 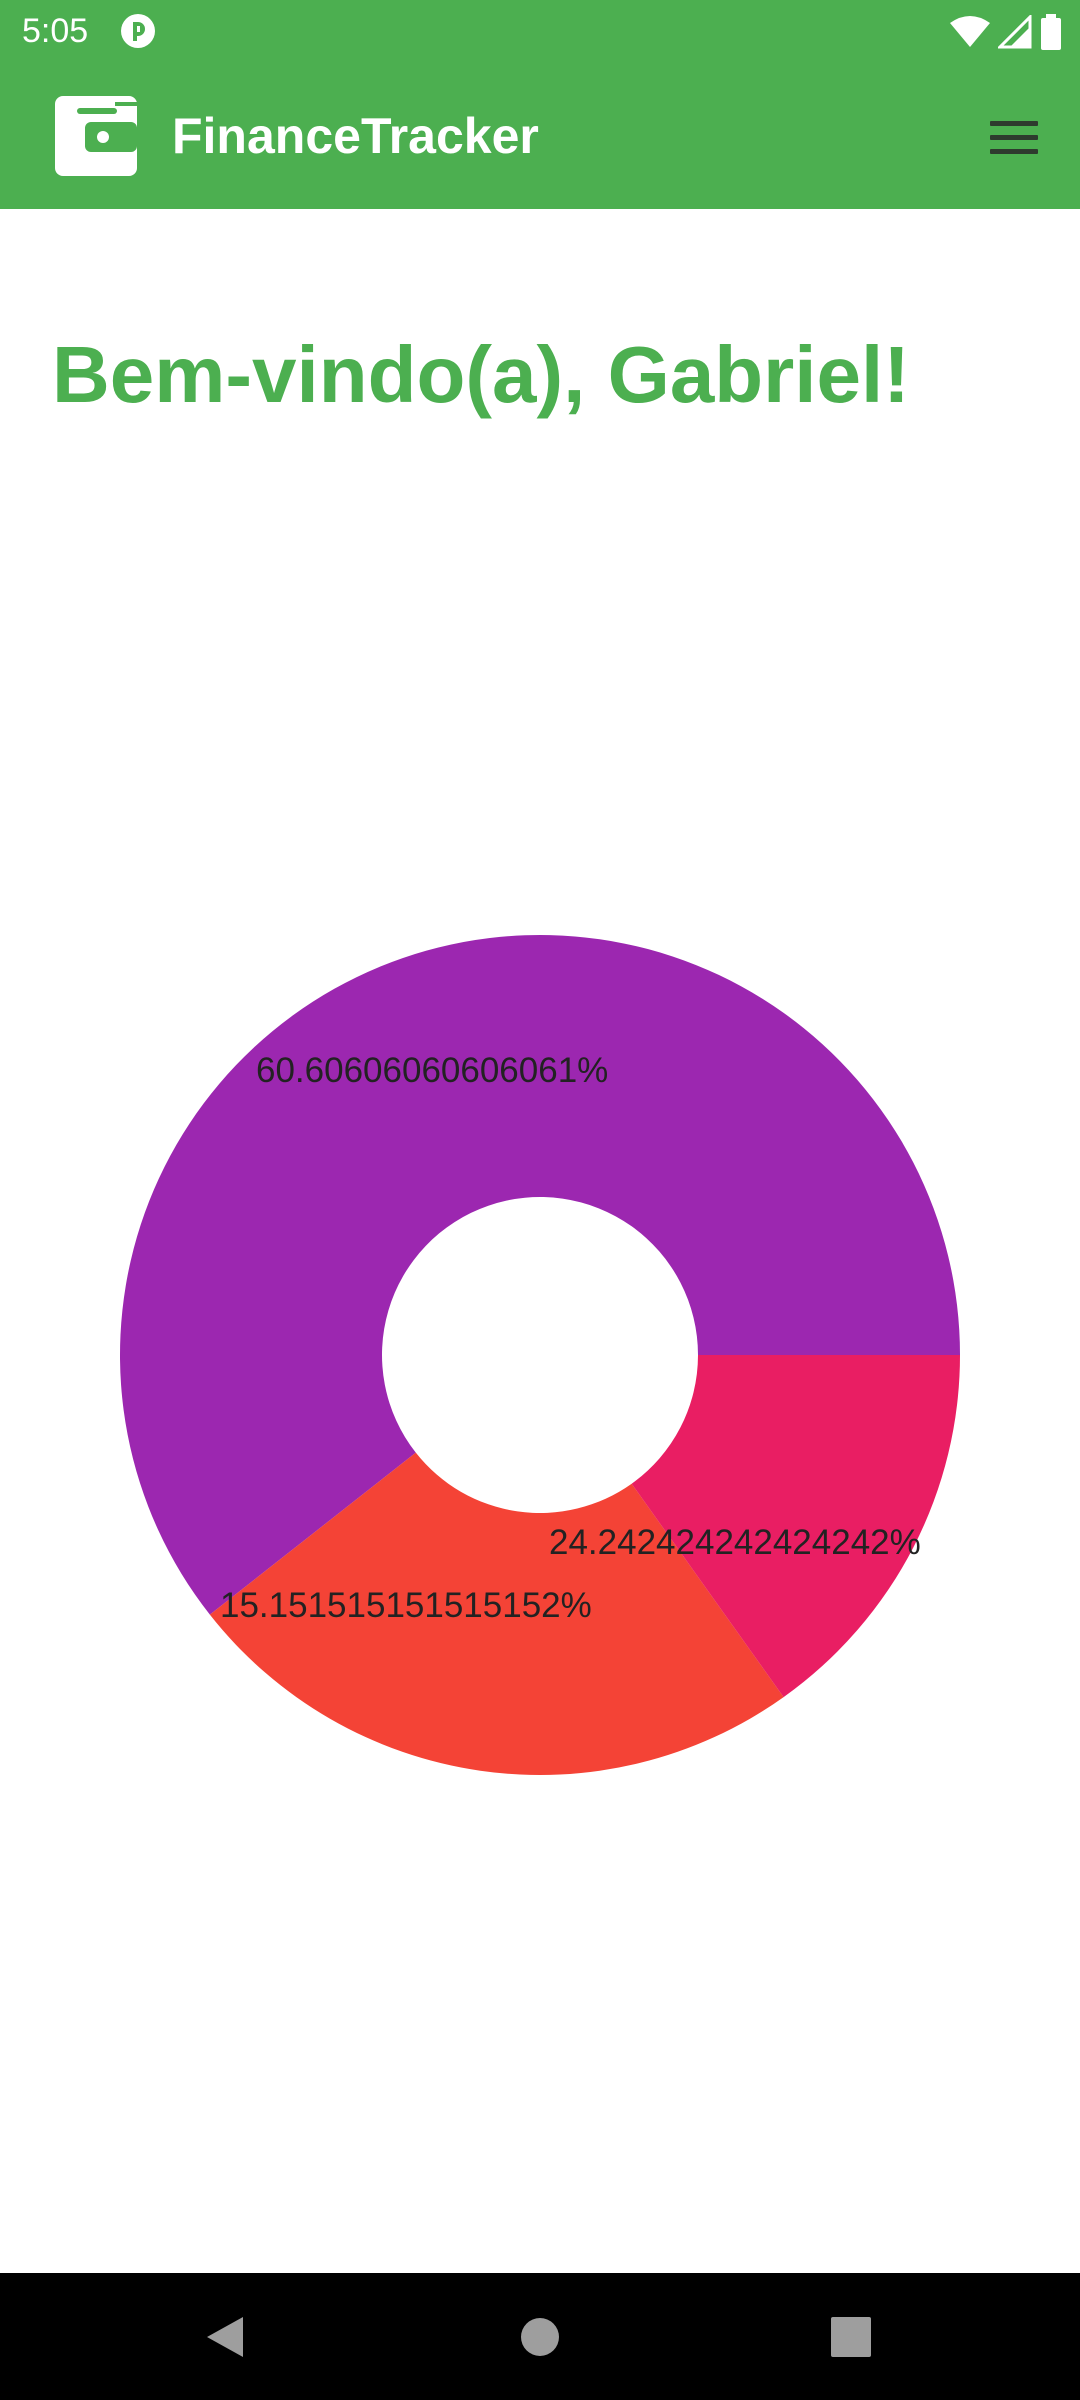 I want to click on wifi-icon, so click(x=970, y=31).